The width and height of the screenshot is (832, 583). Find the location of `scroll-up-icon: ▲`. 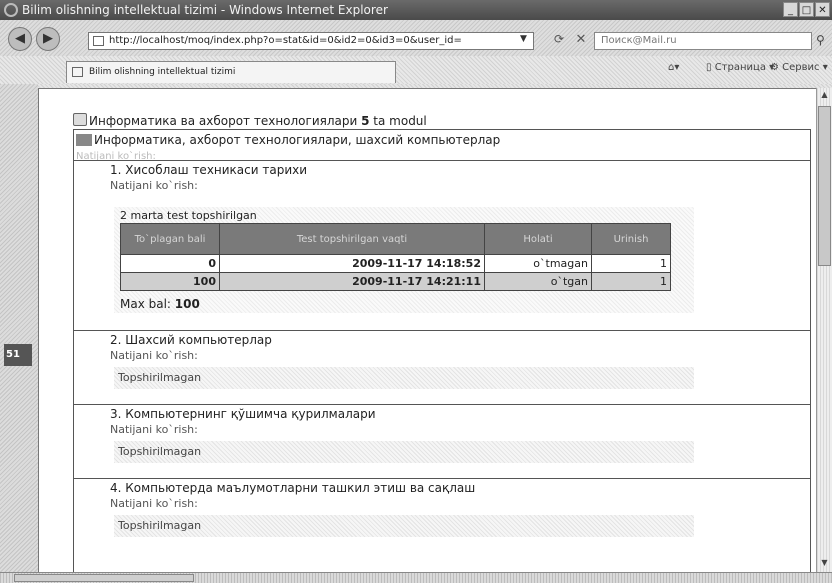

scroll-up-icon: ▲ is located at coordinates (824, 96).